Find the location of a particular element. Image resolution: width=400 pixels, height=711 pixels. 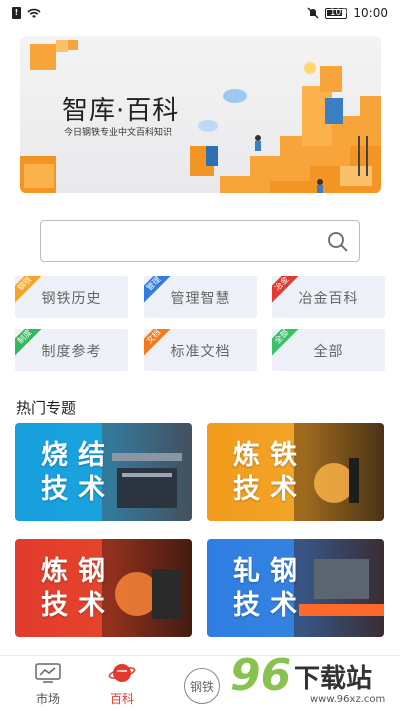

category-management: 管理 管理智慧 is located at coordinates (200, 297).